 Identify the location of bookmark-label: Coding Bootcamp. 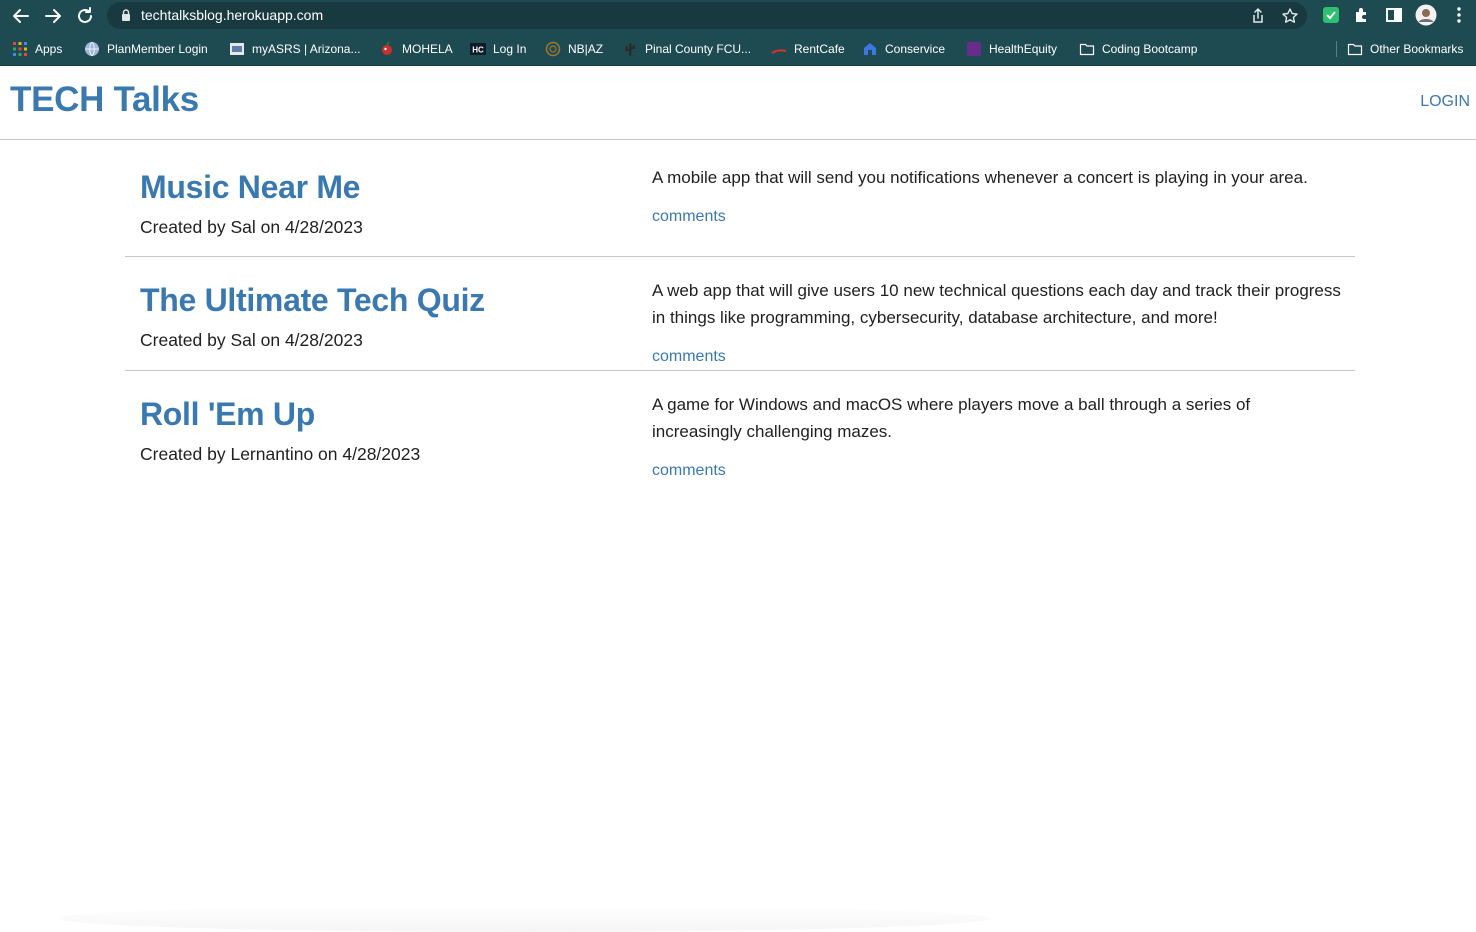
(1150, 49).